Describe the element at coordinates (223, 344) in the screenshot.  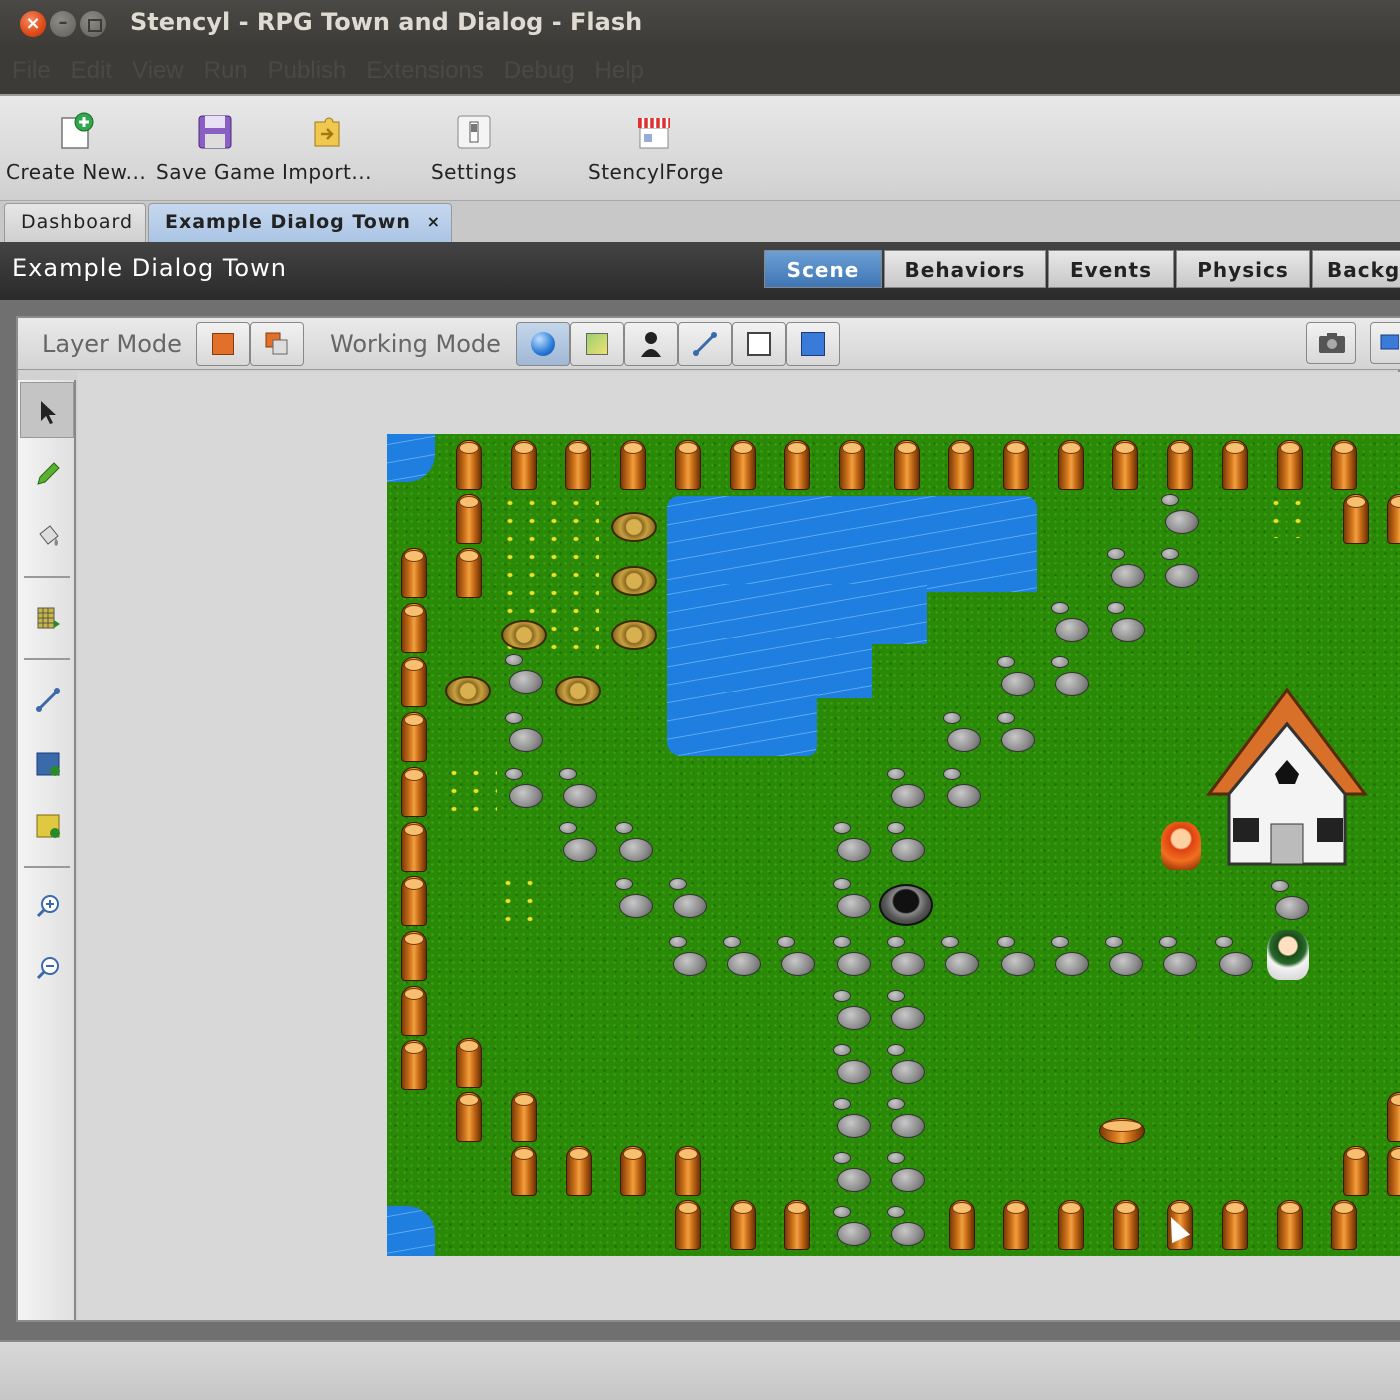
I see `layer-single-button` at that location.